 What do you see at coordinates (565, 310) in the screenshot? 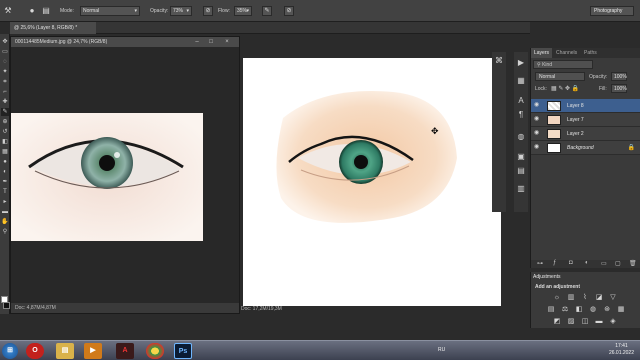
I see `color-balance-icon: ⚖` at bounding box center [565, 310].